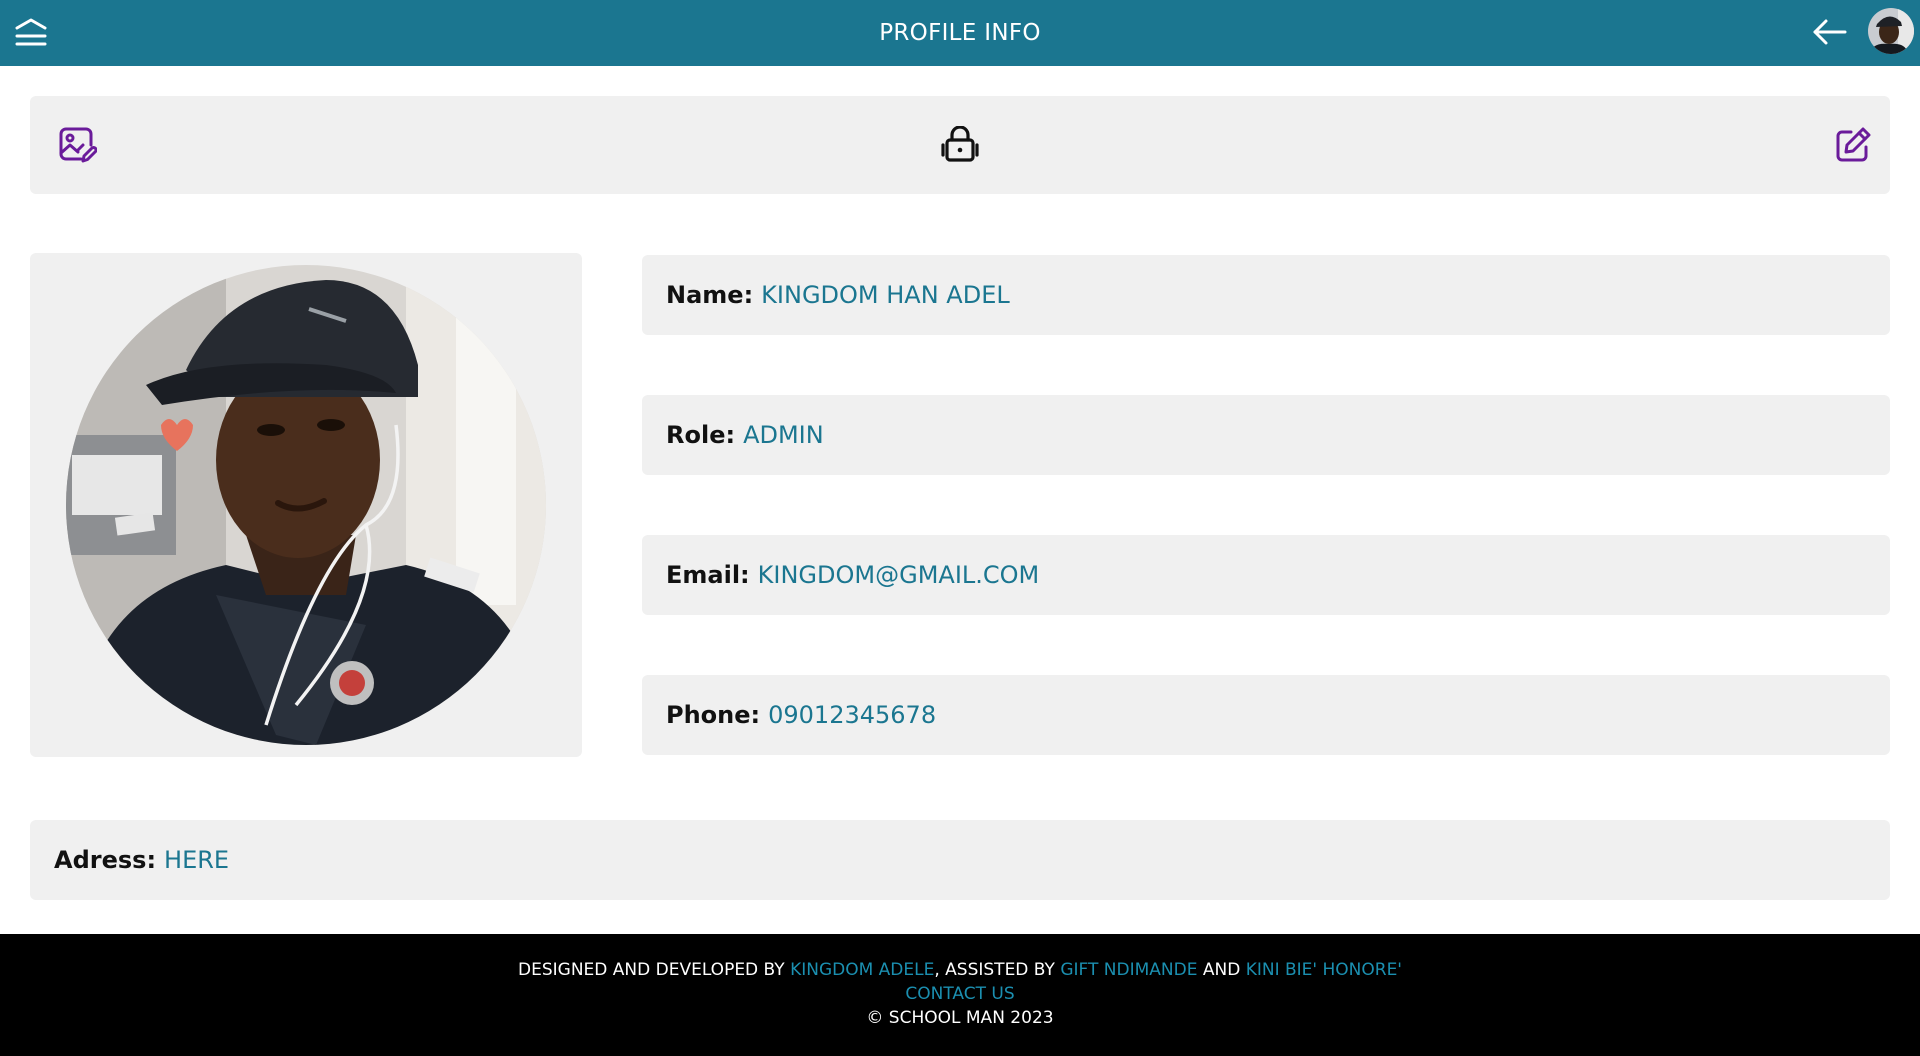 The height and width of the screenshot is (1056, 1920). What do you see at coordinates (1266, 575) in the screenshot?
I see `email-row: Email: KINGDOM@GMAIL.COM` at bounding box center [1266, 575].